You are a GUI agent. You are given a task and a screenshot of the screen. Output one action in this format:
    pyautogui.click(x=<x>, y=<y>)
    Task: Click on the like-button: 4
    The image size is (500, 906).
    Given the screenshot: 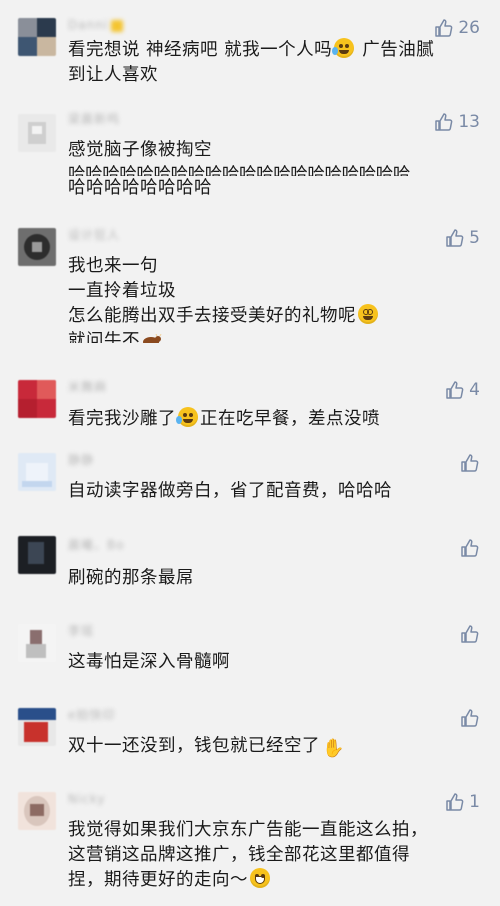 What is the action you would take?
    pyautogui.click(x=462, y=390)
    